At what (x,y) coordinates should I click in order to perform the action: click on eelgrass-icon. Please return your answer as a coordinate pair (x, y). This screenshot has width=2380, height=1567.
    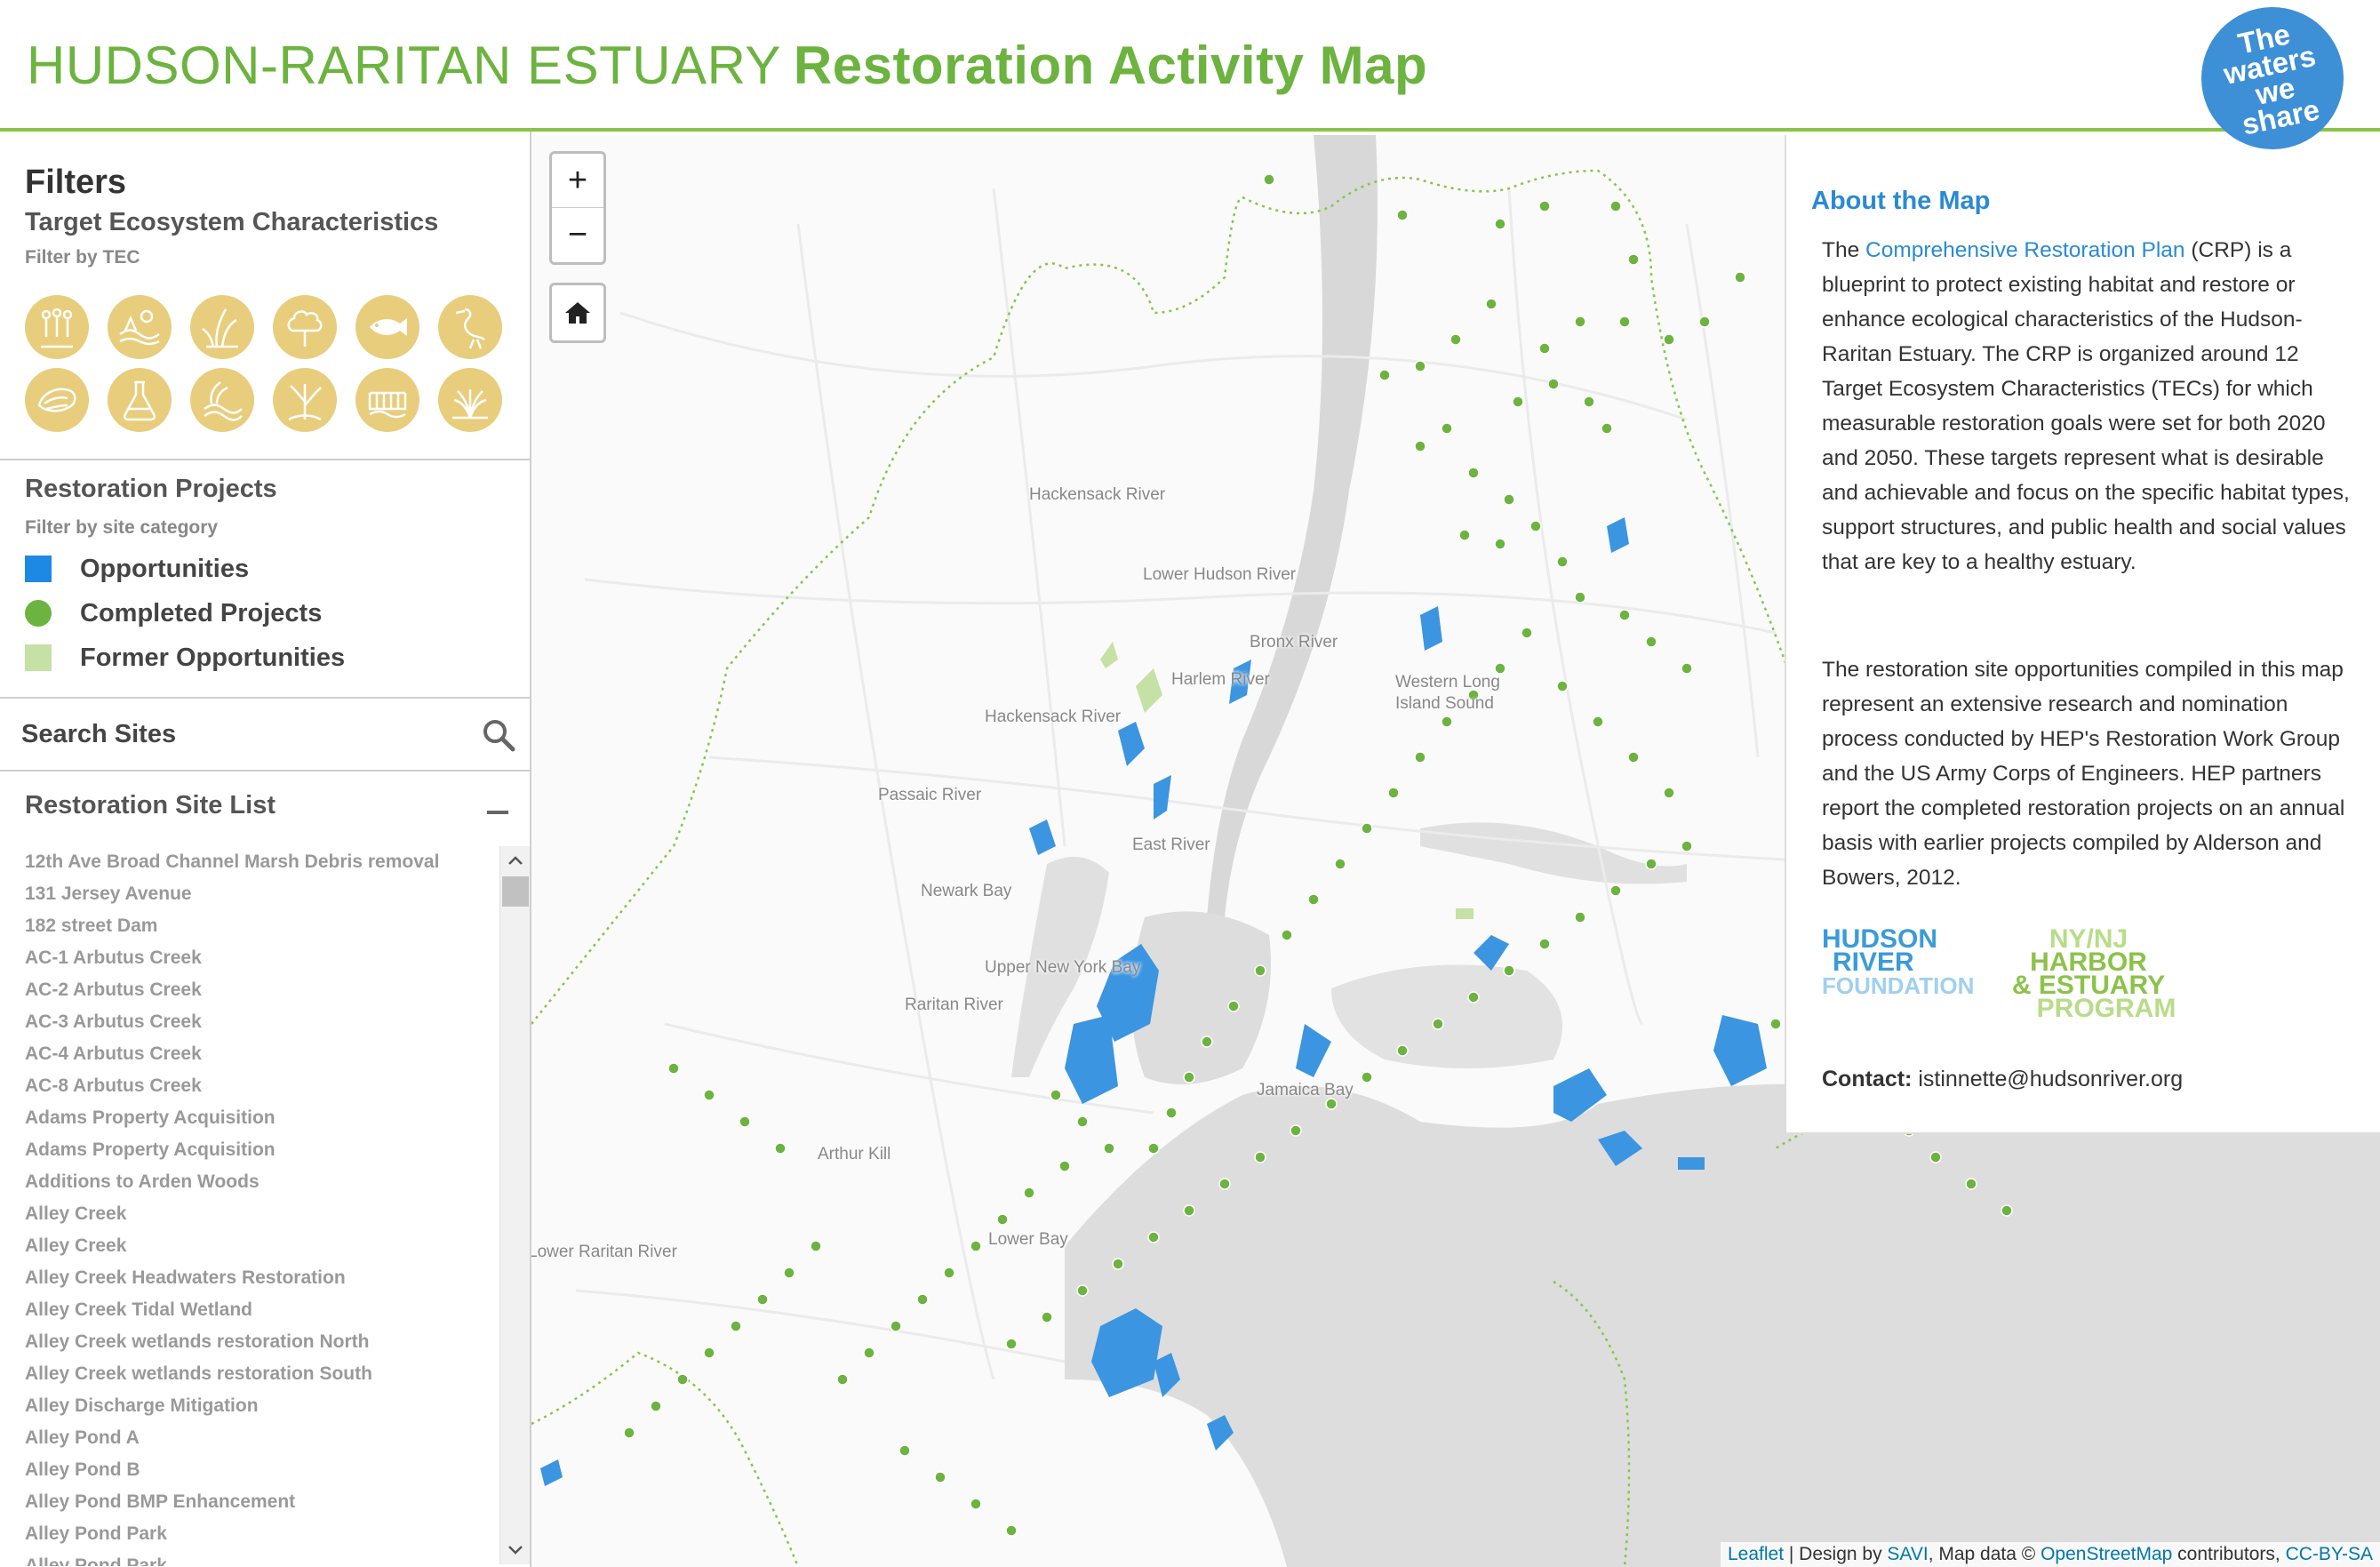
    Looking at the image, I should click on (470, 400).